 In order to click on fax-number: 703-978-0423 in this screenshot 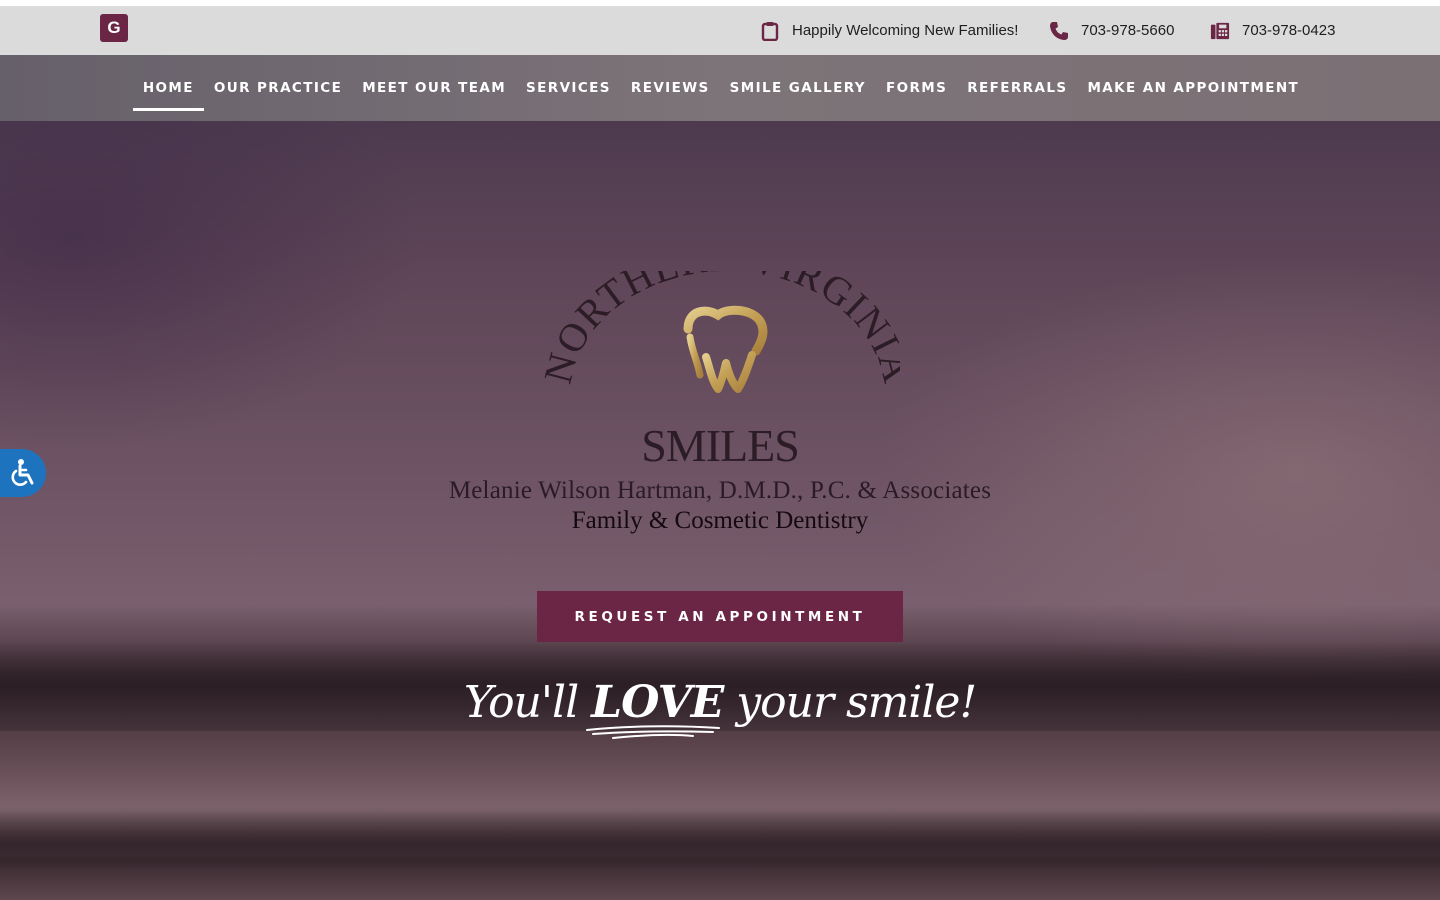, I will do `click(1289, 30)`.